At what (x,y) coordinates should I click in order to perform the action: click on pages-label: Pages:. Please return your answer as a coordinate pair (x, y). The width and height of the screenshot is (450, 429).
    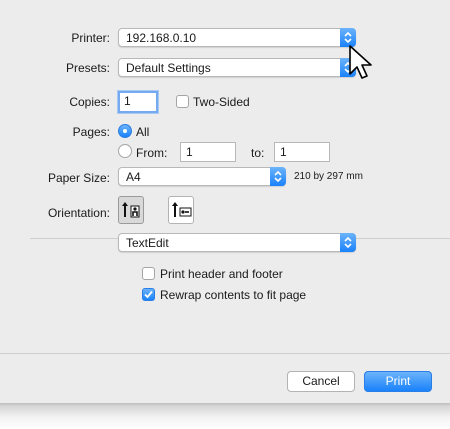
    Looking at the image, I should click on (91, 132).